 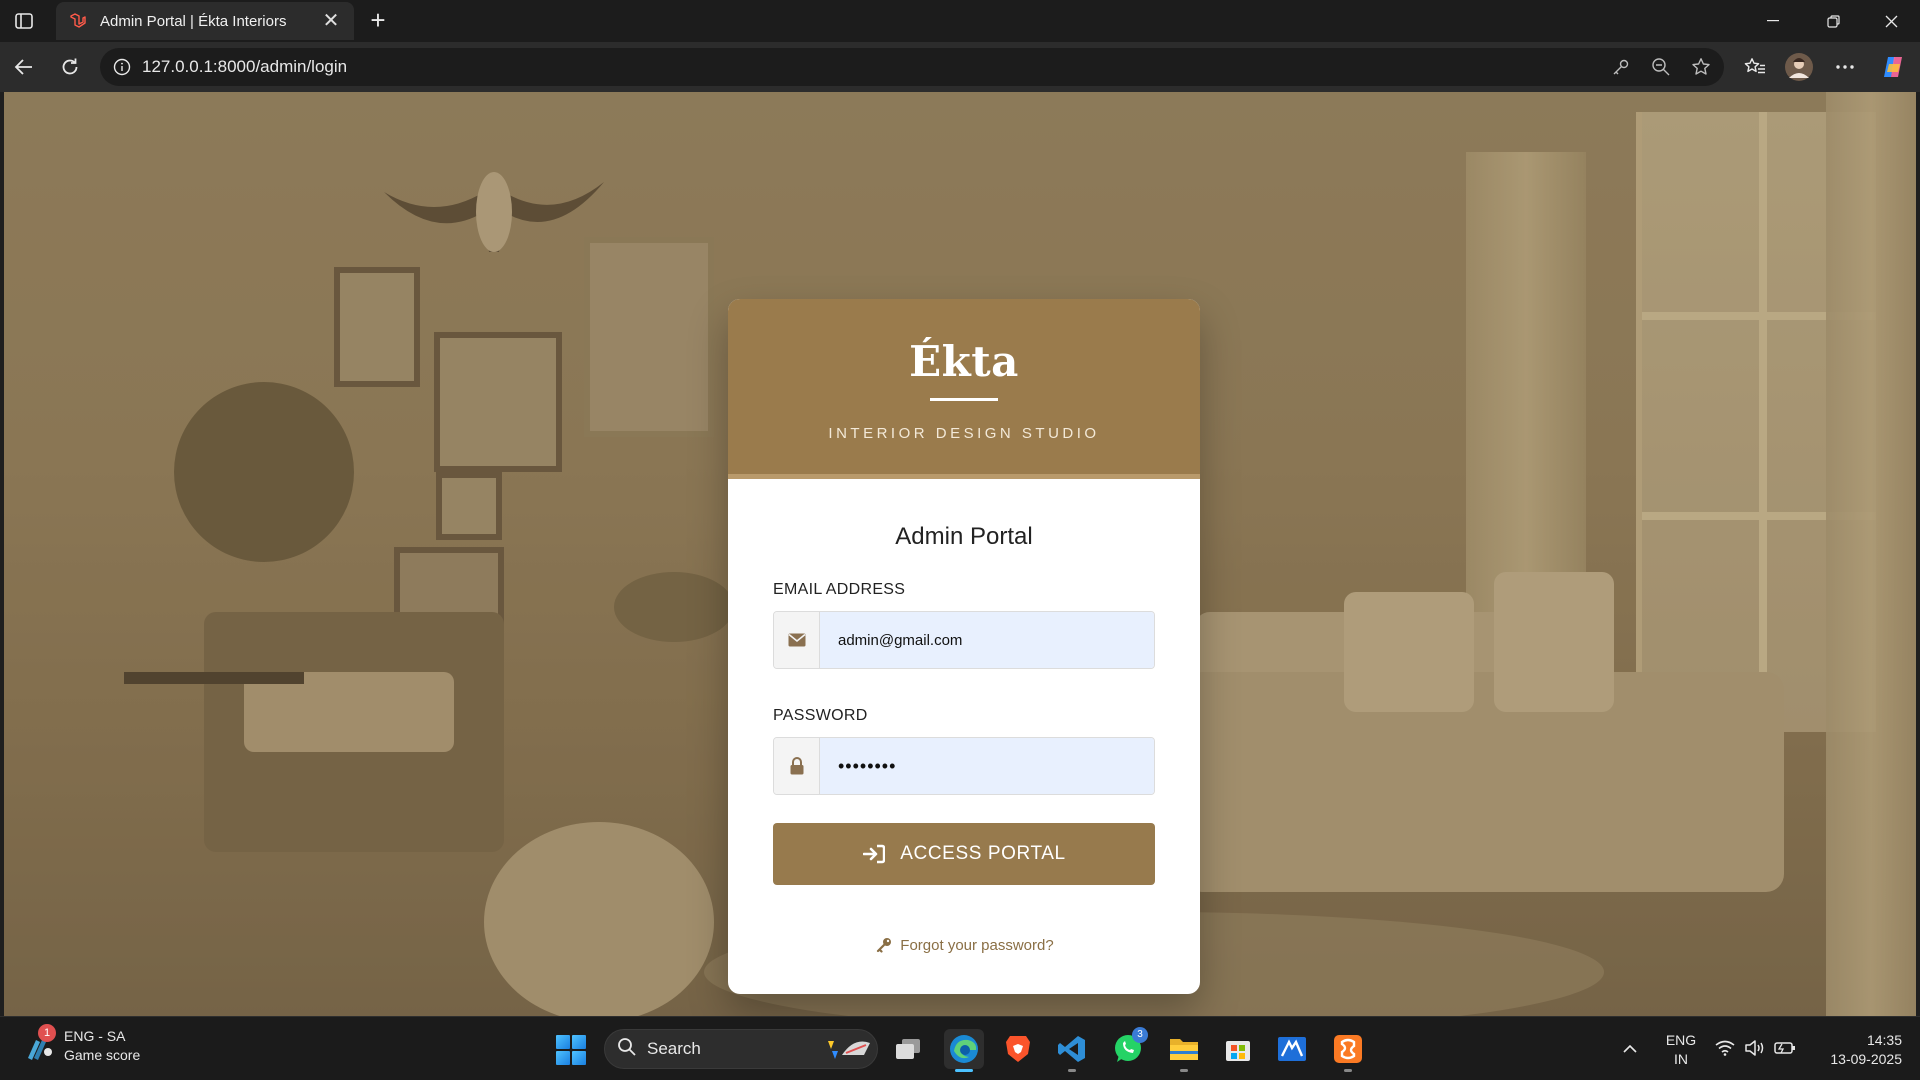 What do you see at coordinates (47, 1033) in the screenshot?
I see `widget-badge: 1` at bounding box center [47, 1033].